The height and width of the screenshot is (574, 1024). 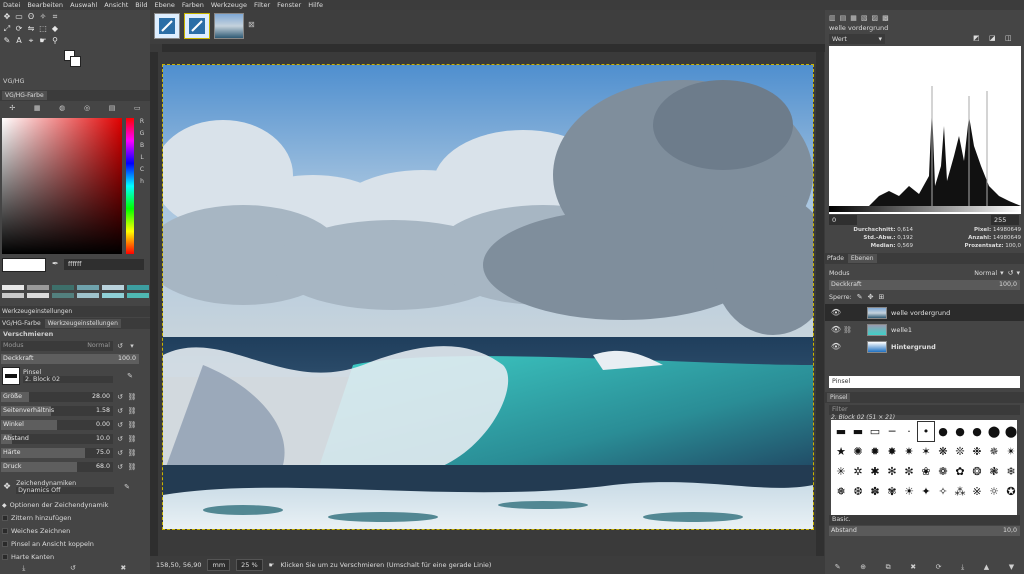 What do you see at coordinates (57, 424) in the screenshot?
I see `option-slider: Winkel 0.00` at bounding box center [57, 424].